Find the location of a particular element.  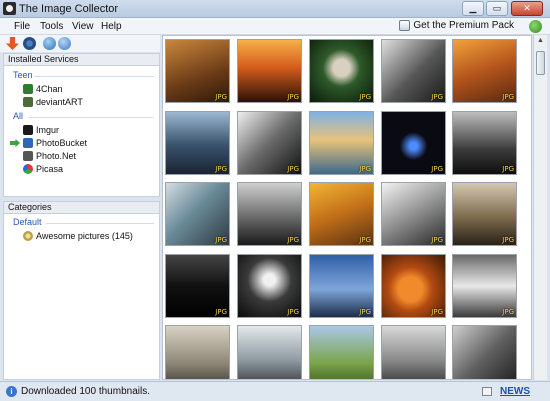

menu-tools: Tools is located at coordinates (51, 26).